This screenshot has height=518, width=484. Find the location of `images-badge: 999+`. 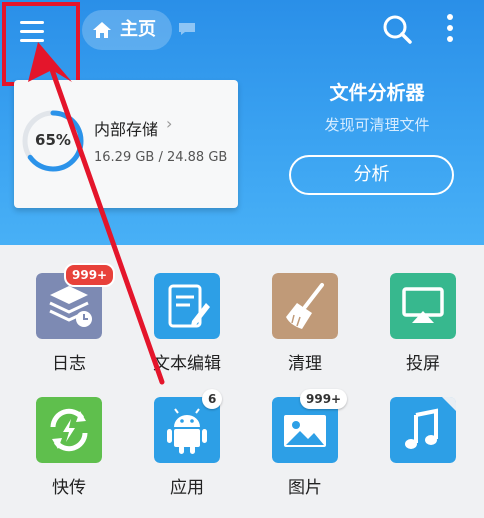

images-badge: 999+ is located at coordinates (324, 399).